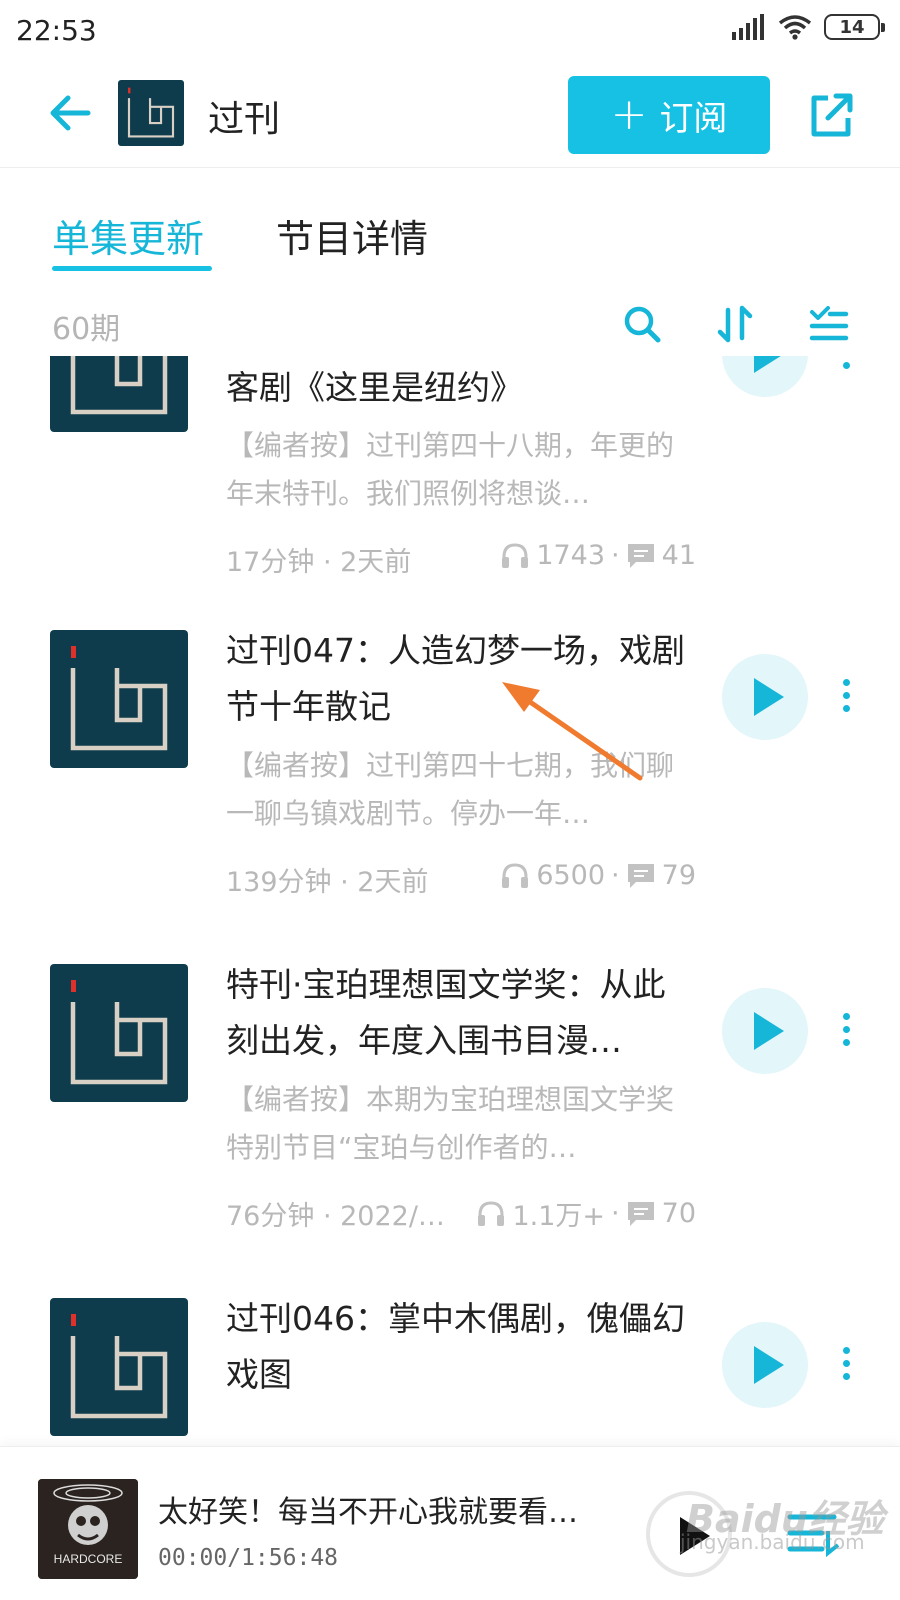 This screenshot has width=900, height=1600. I want to click on episode-meta: 139分钟 · 2天前 6500 · 79, so click(461, 879).